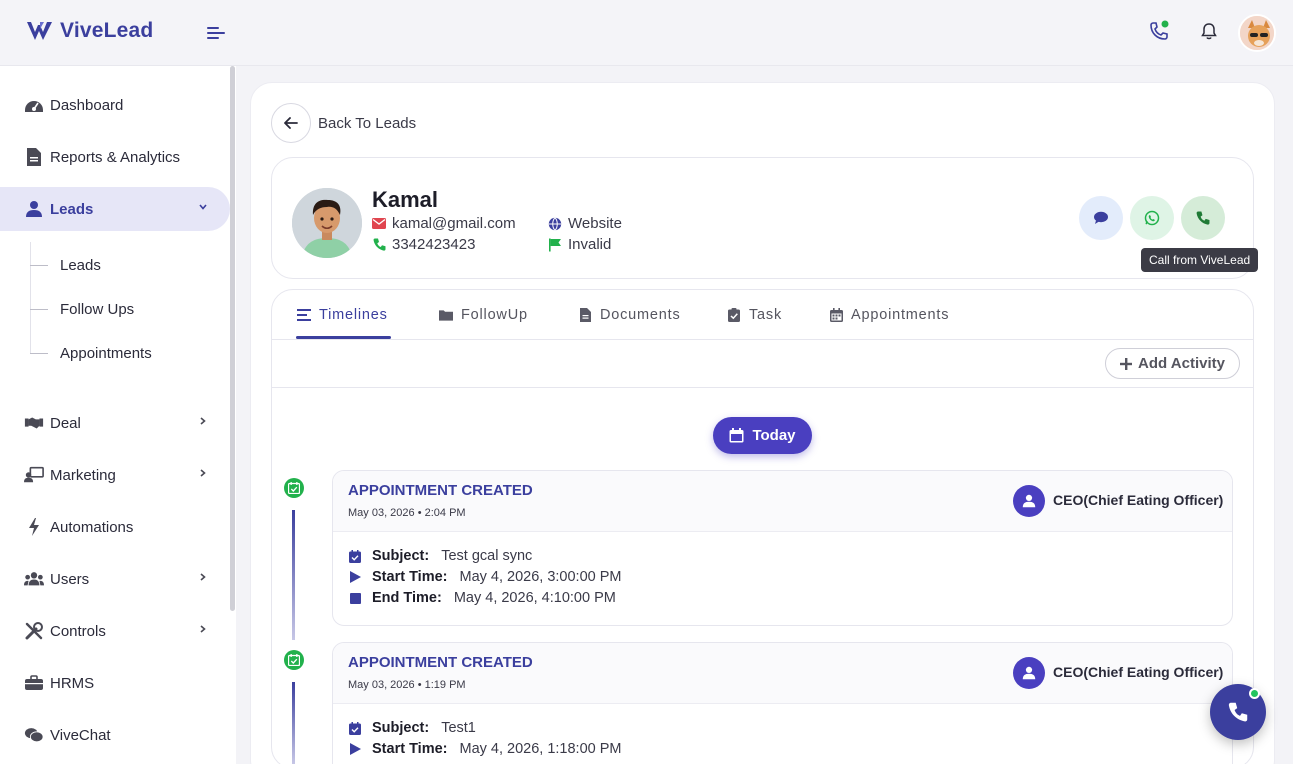 This screenshot has height=764, width=1293. I want to click on phone-status-icon, so click(1159, 31).